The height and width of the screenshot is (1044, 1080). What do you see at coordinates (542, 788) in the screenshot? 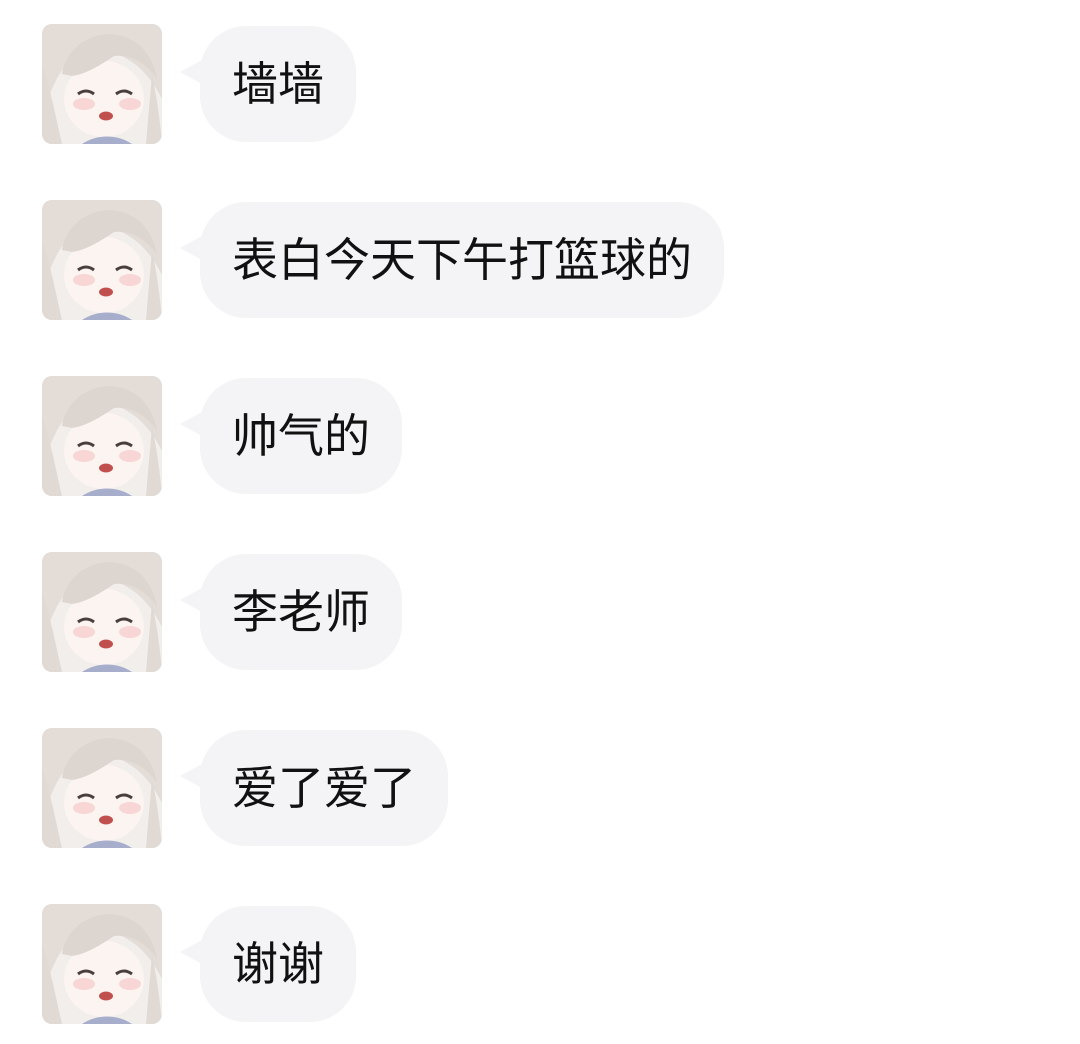
I see `chat-message-row: 爱了爱了` at bounding box center [542, 788].